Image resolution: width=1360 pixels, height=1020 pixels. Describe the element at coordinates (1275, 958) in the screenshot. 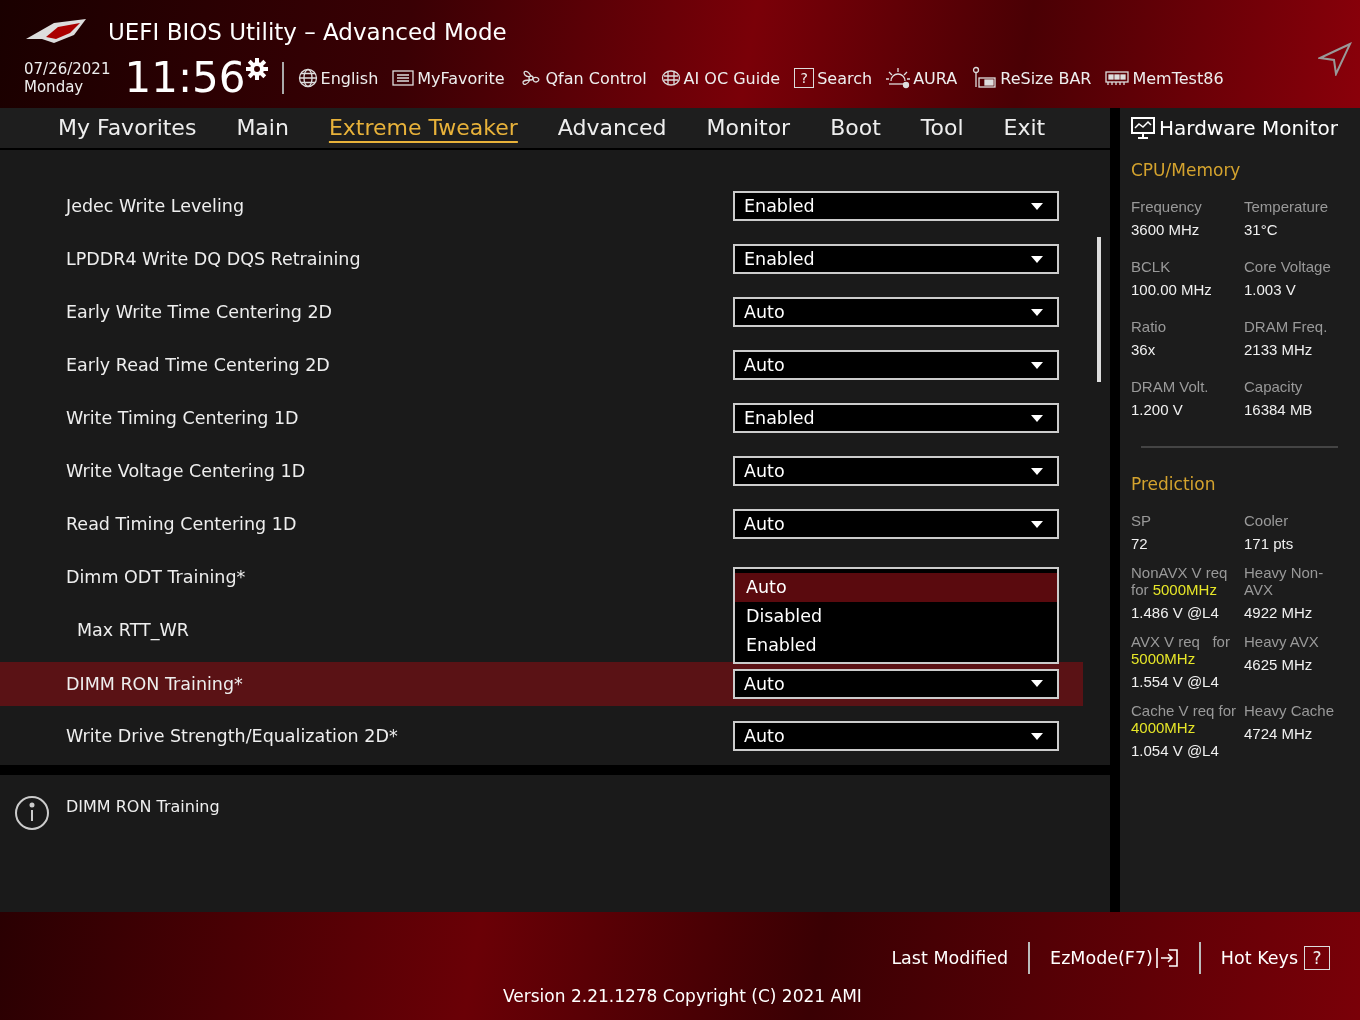

I see `hot-keys-button: Hot Keys ?` at that location.